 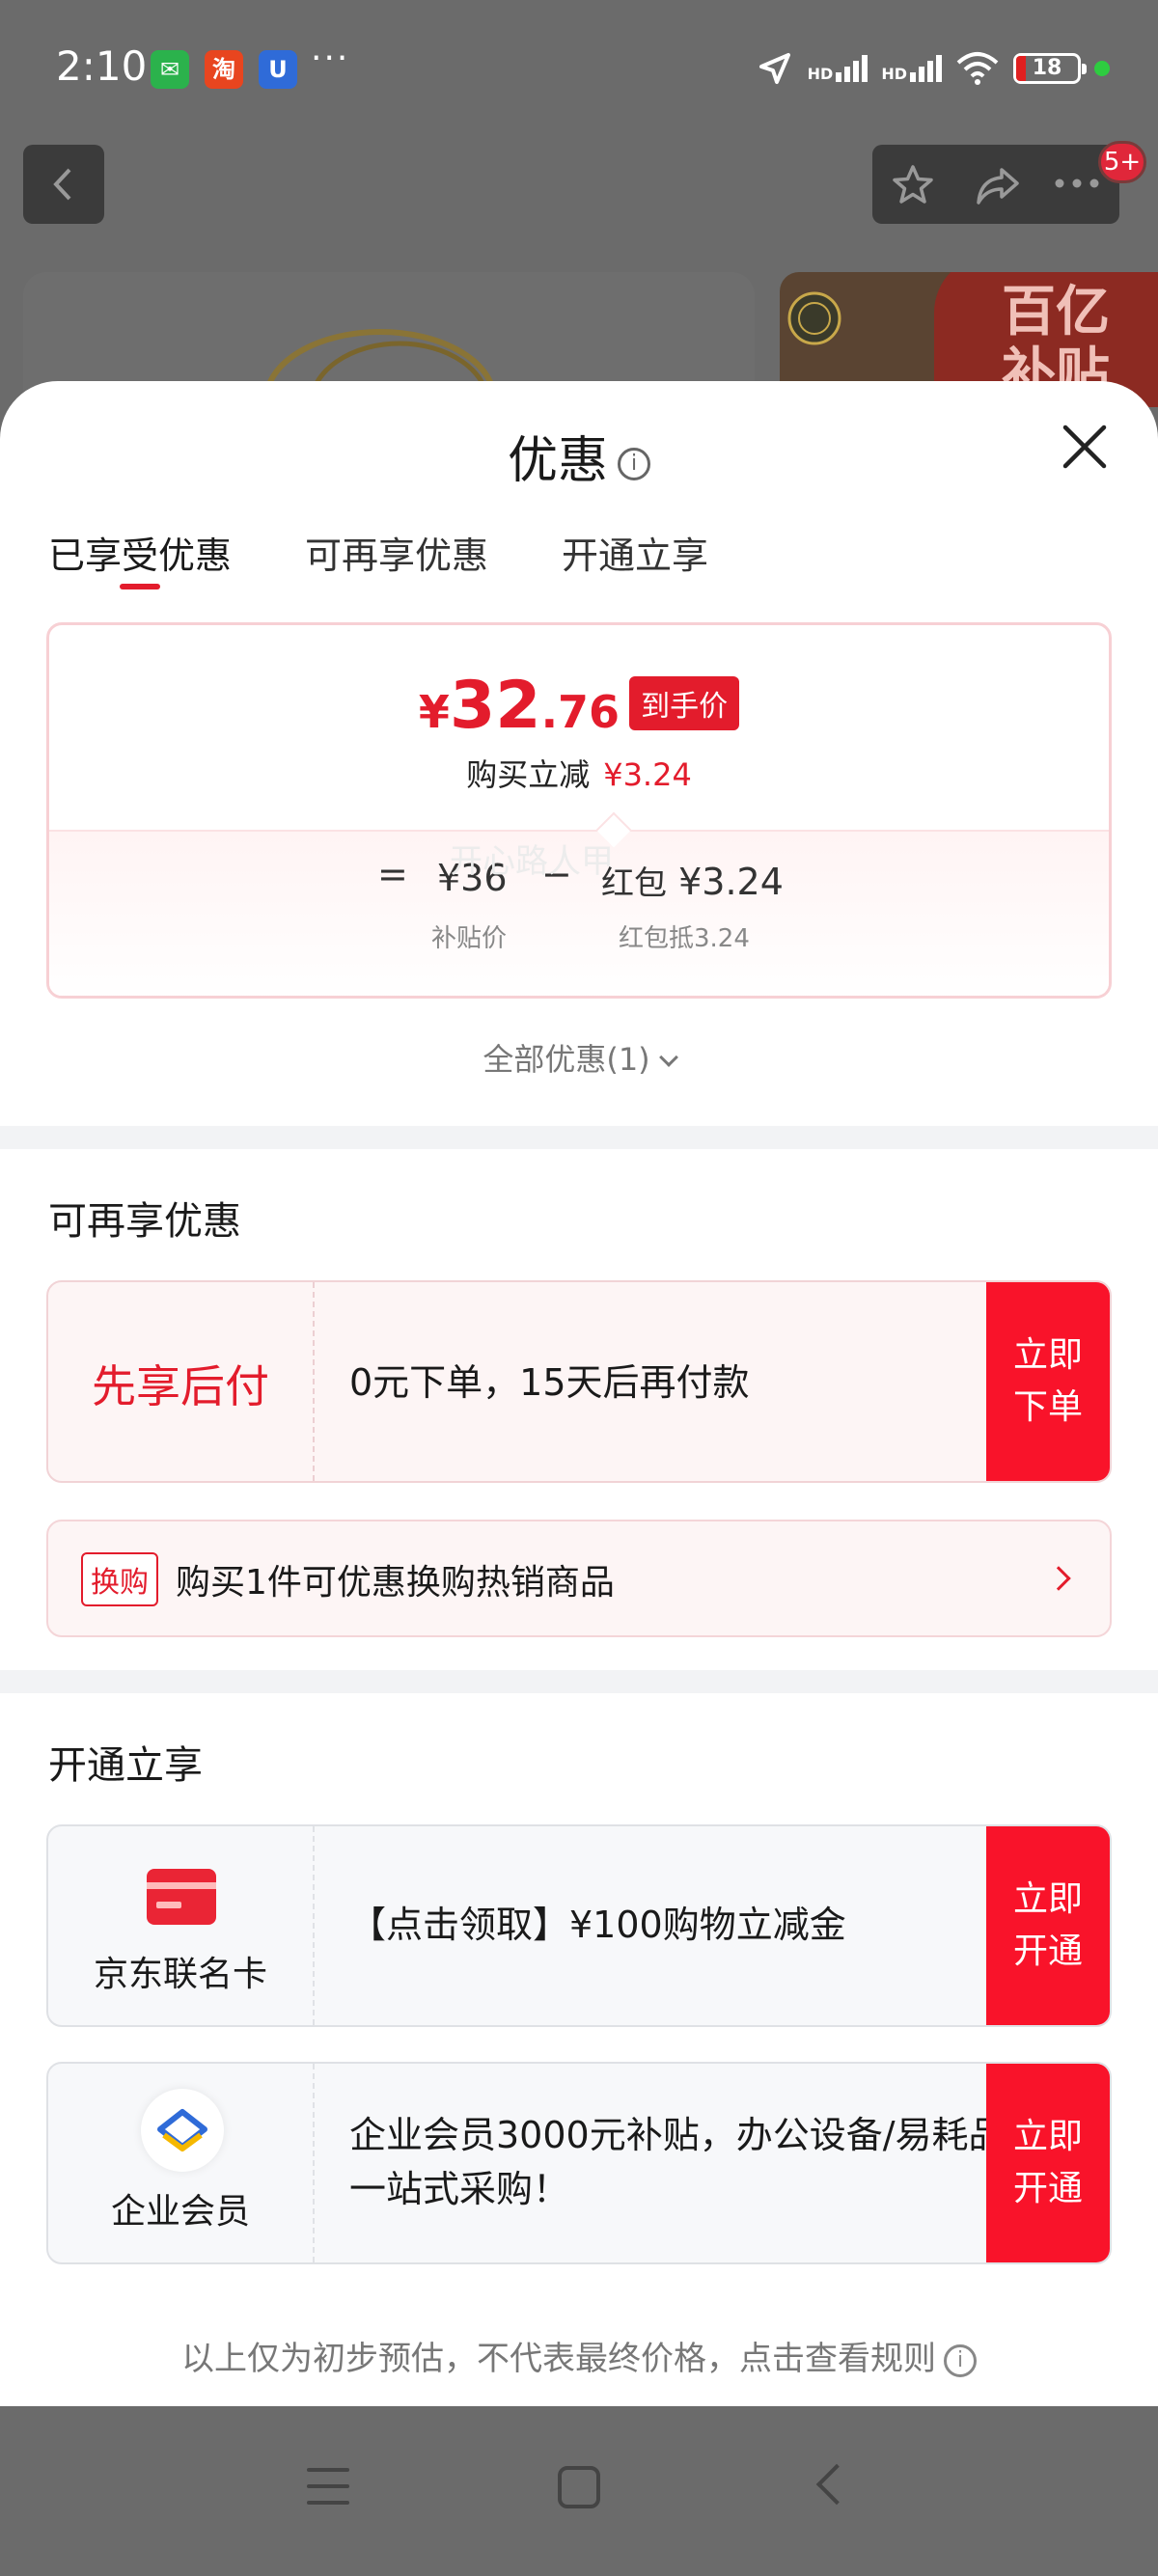 I want to click on watermark: 开心路人甲, so click(x=532, y=862).